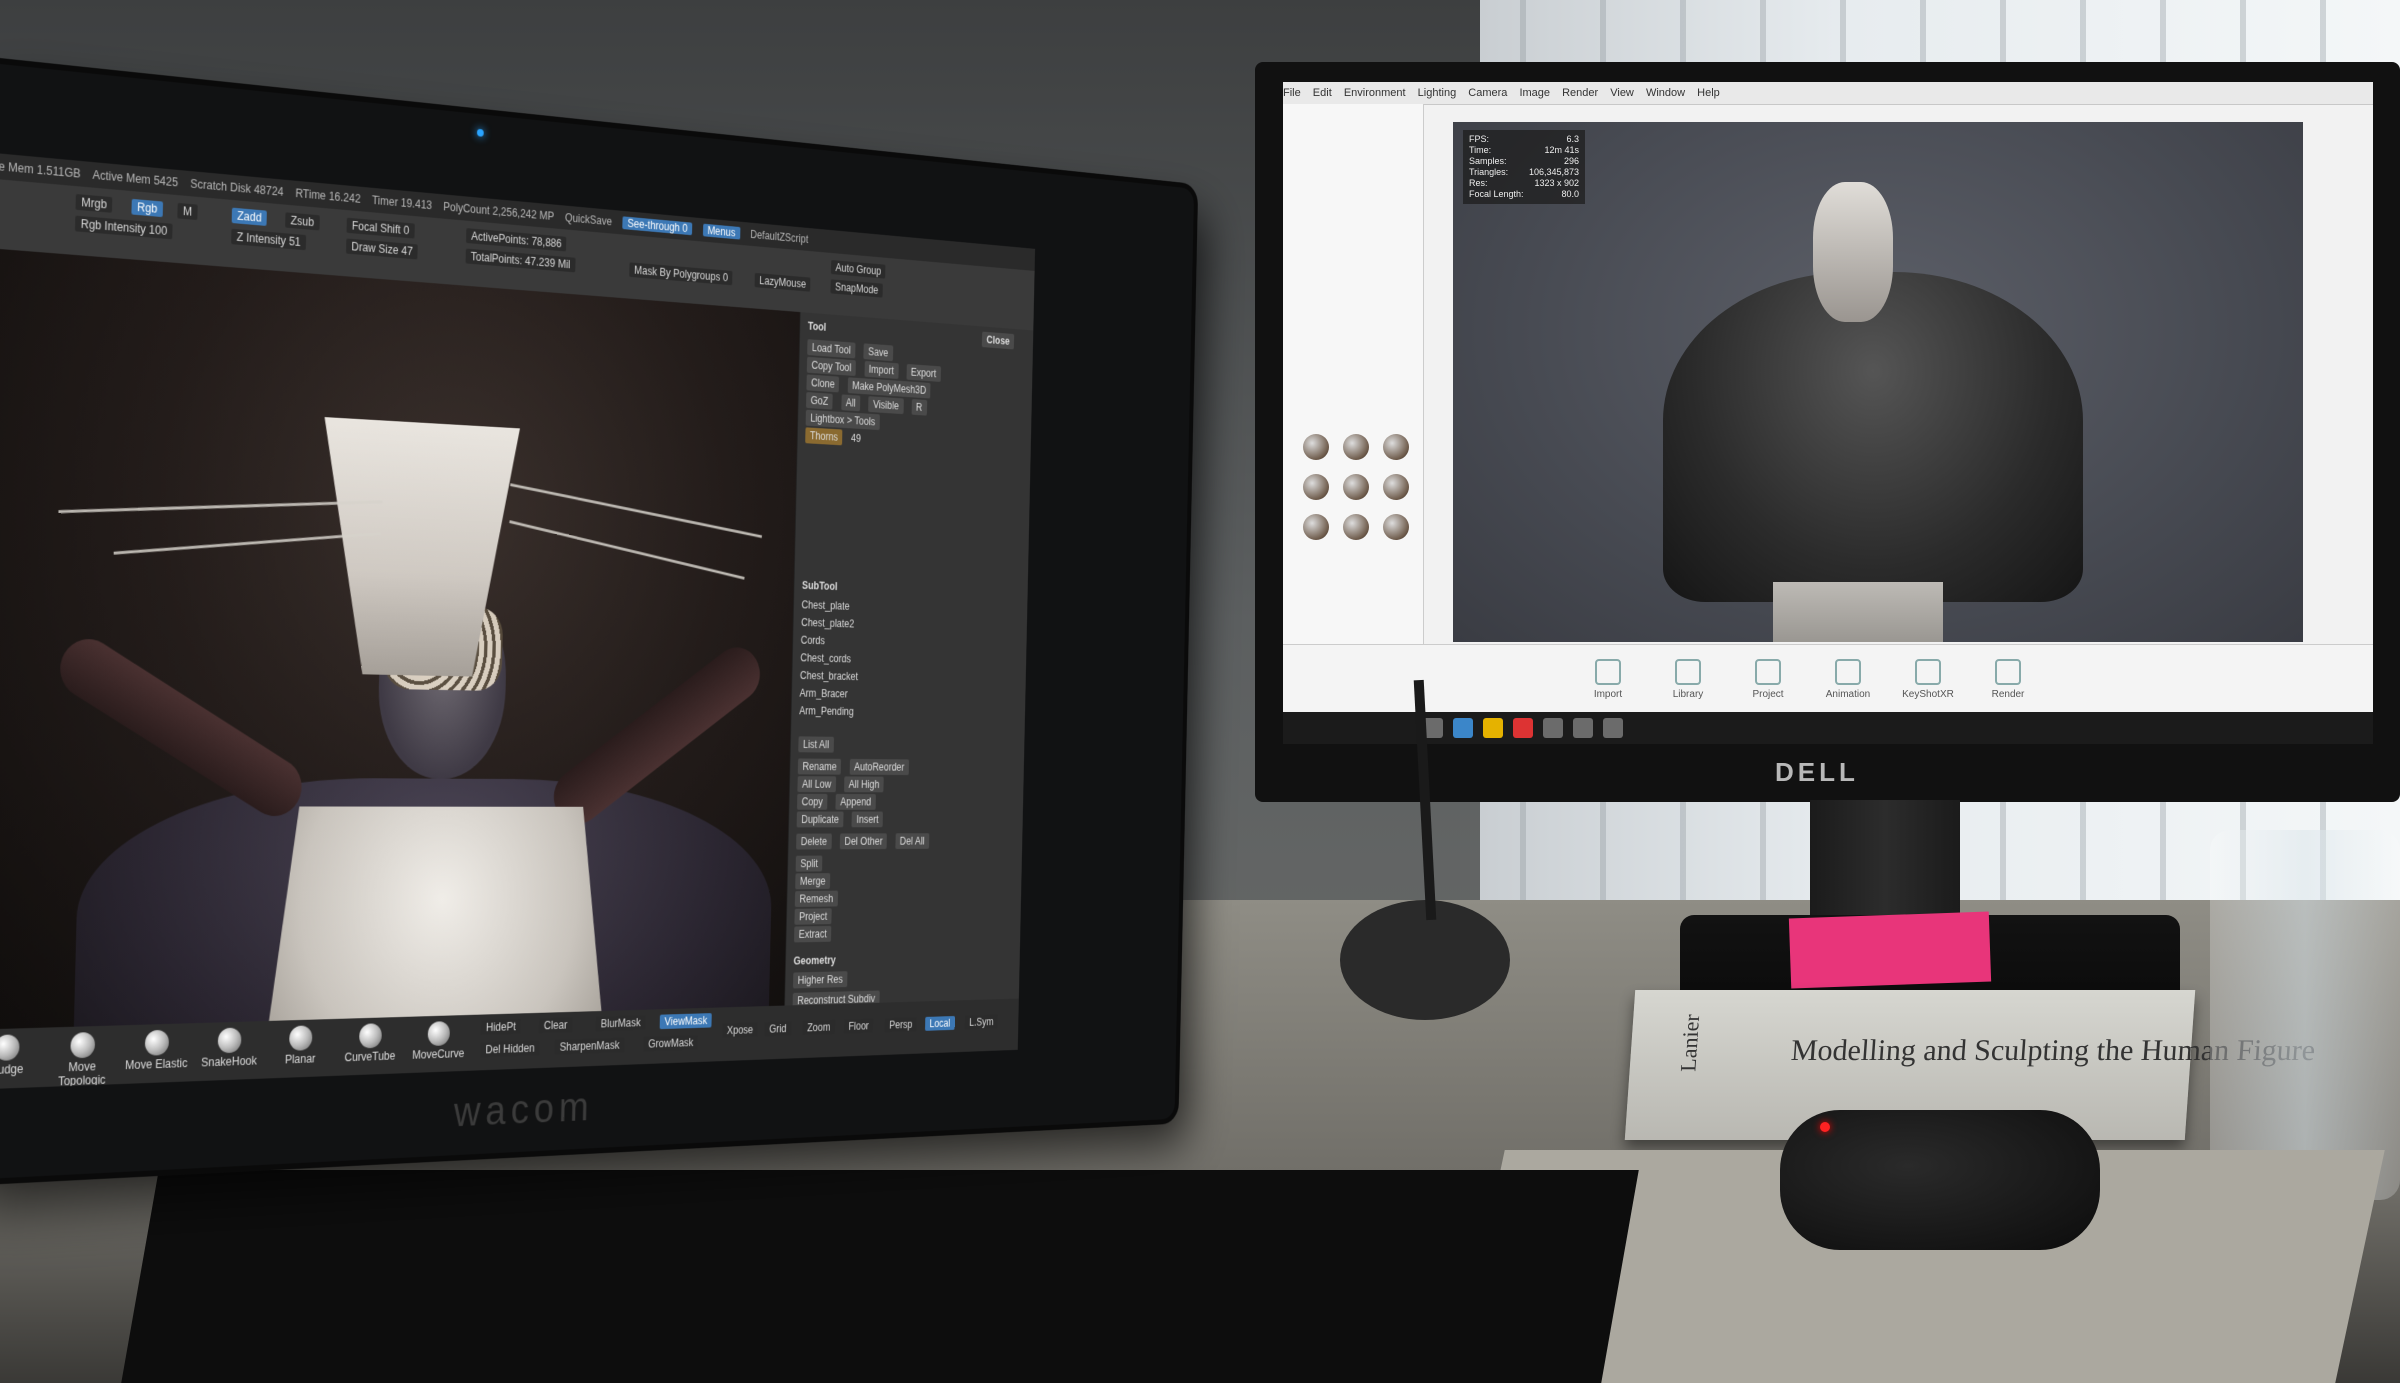 The width and height of the screenshot is (2400, 1383). What do you see at coordinates (681, 273) in the screenshot?
I see `mask-by-polygroups-slider: Mask By Polygroups 0` at bounding box center [681, 273].